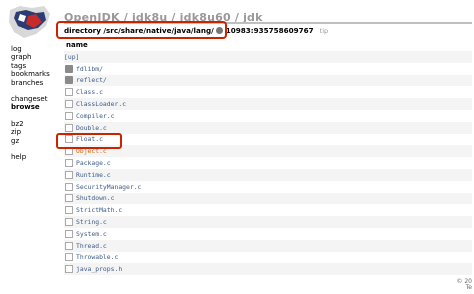 This screenshot has width=474, height=294. Describe the element at coordinates (91, 246) in the screenshot. I see `file-link: Thread.c` at that location.